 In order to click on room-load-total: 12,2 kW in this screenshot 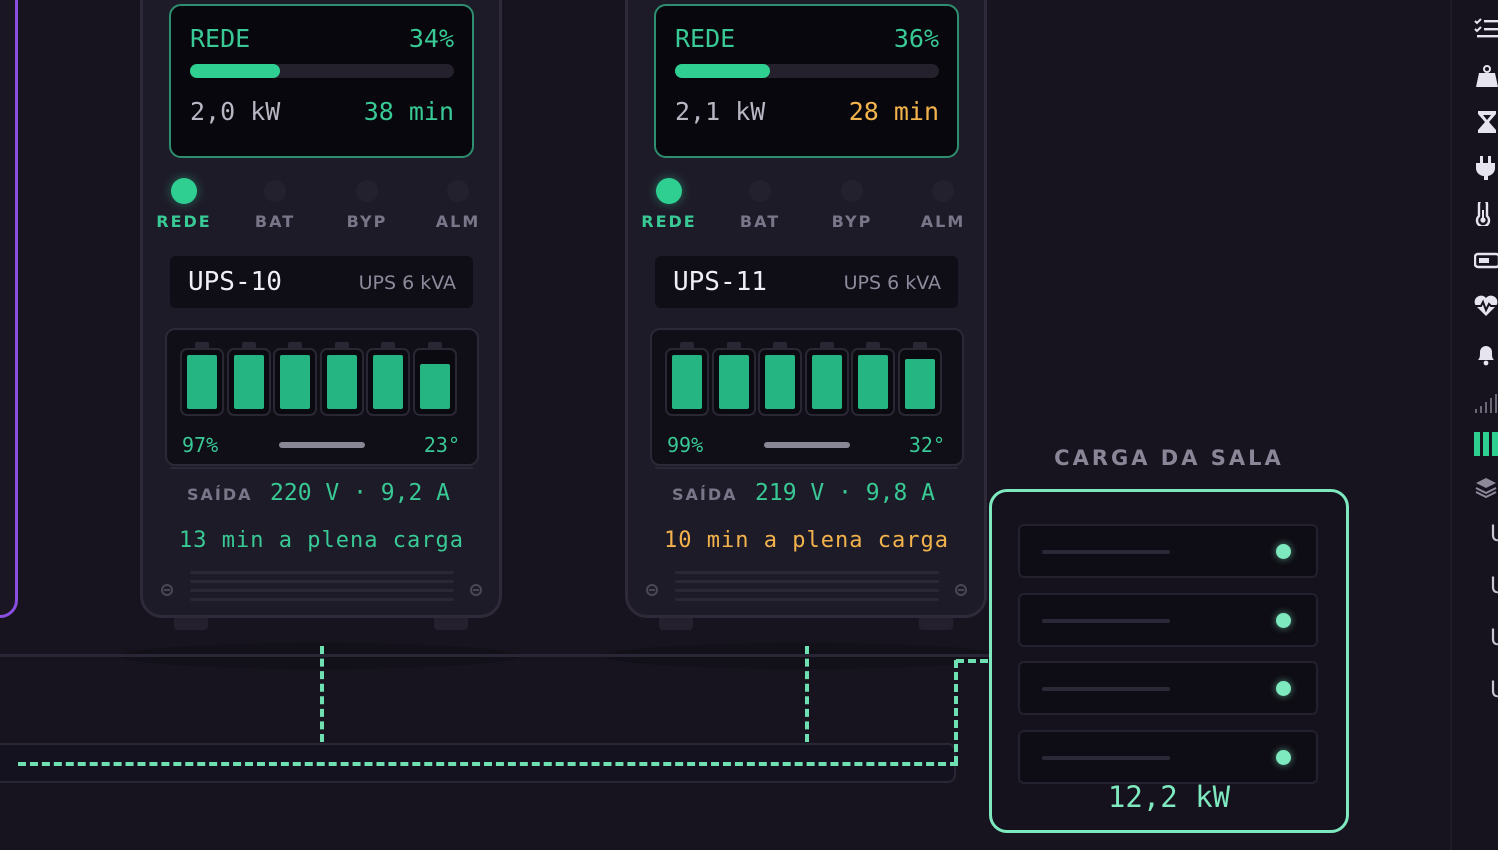, I will do `click(1169, 797)`.